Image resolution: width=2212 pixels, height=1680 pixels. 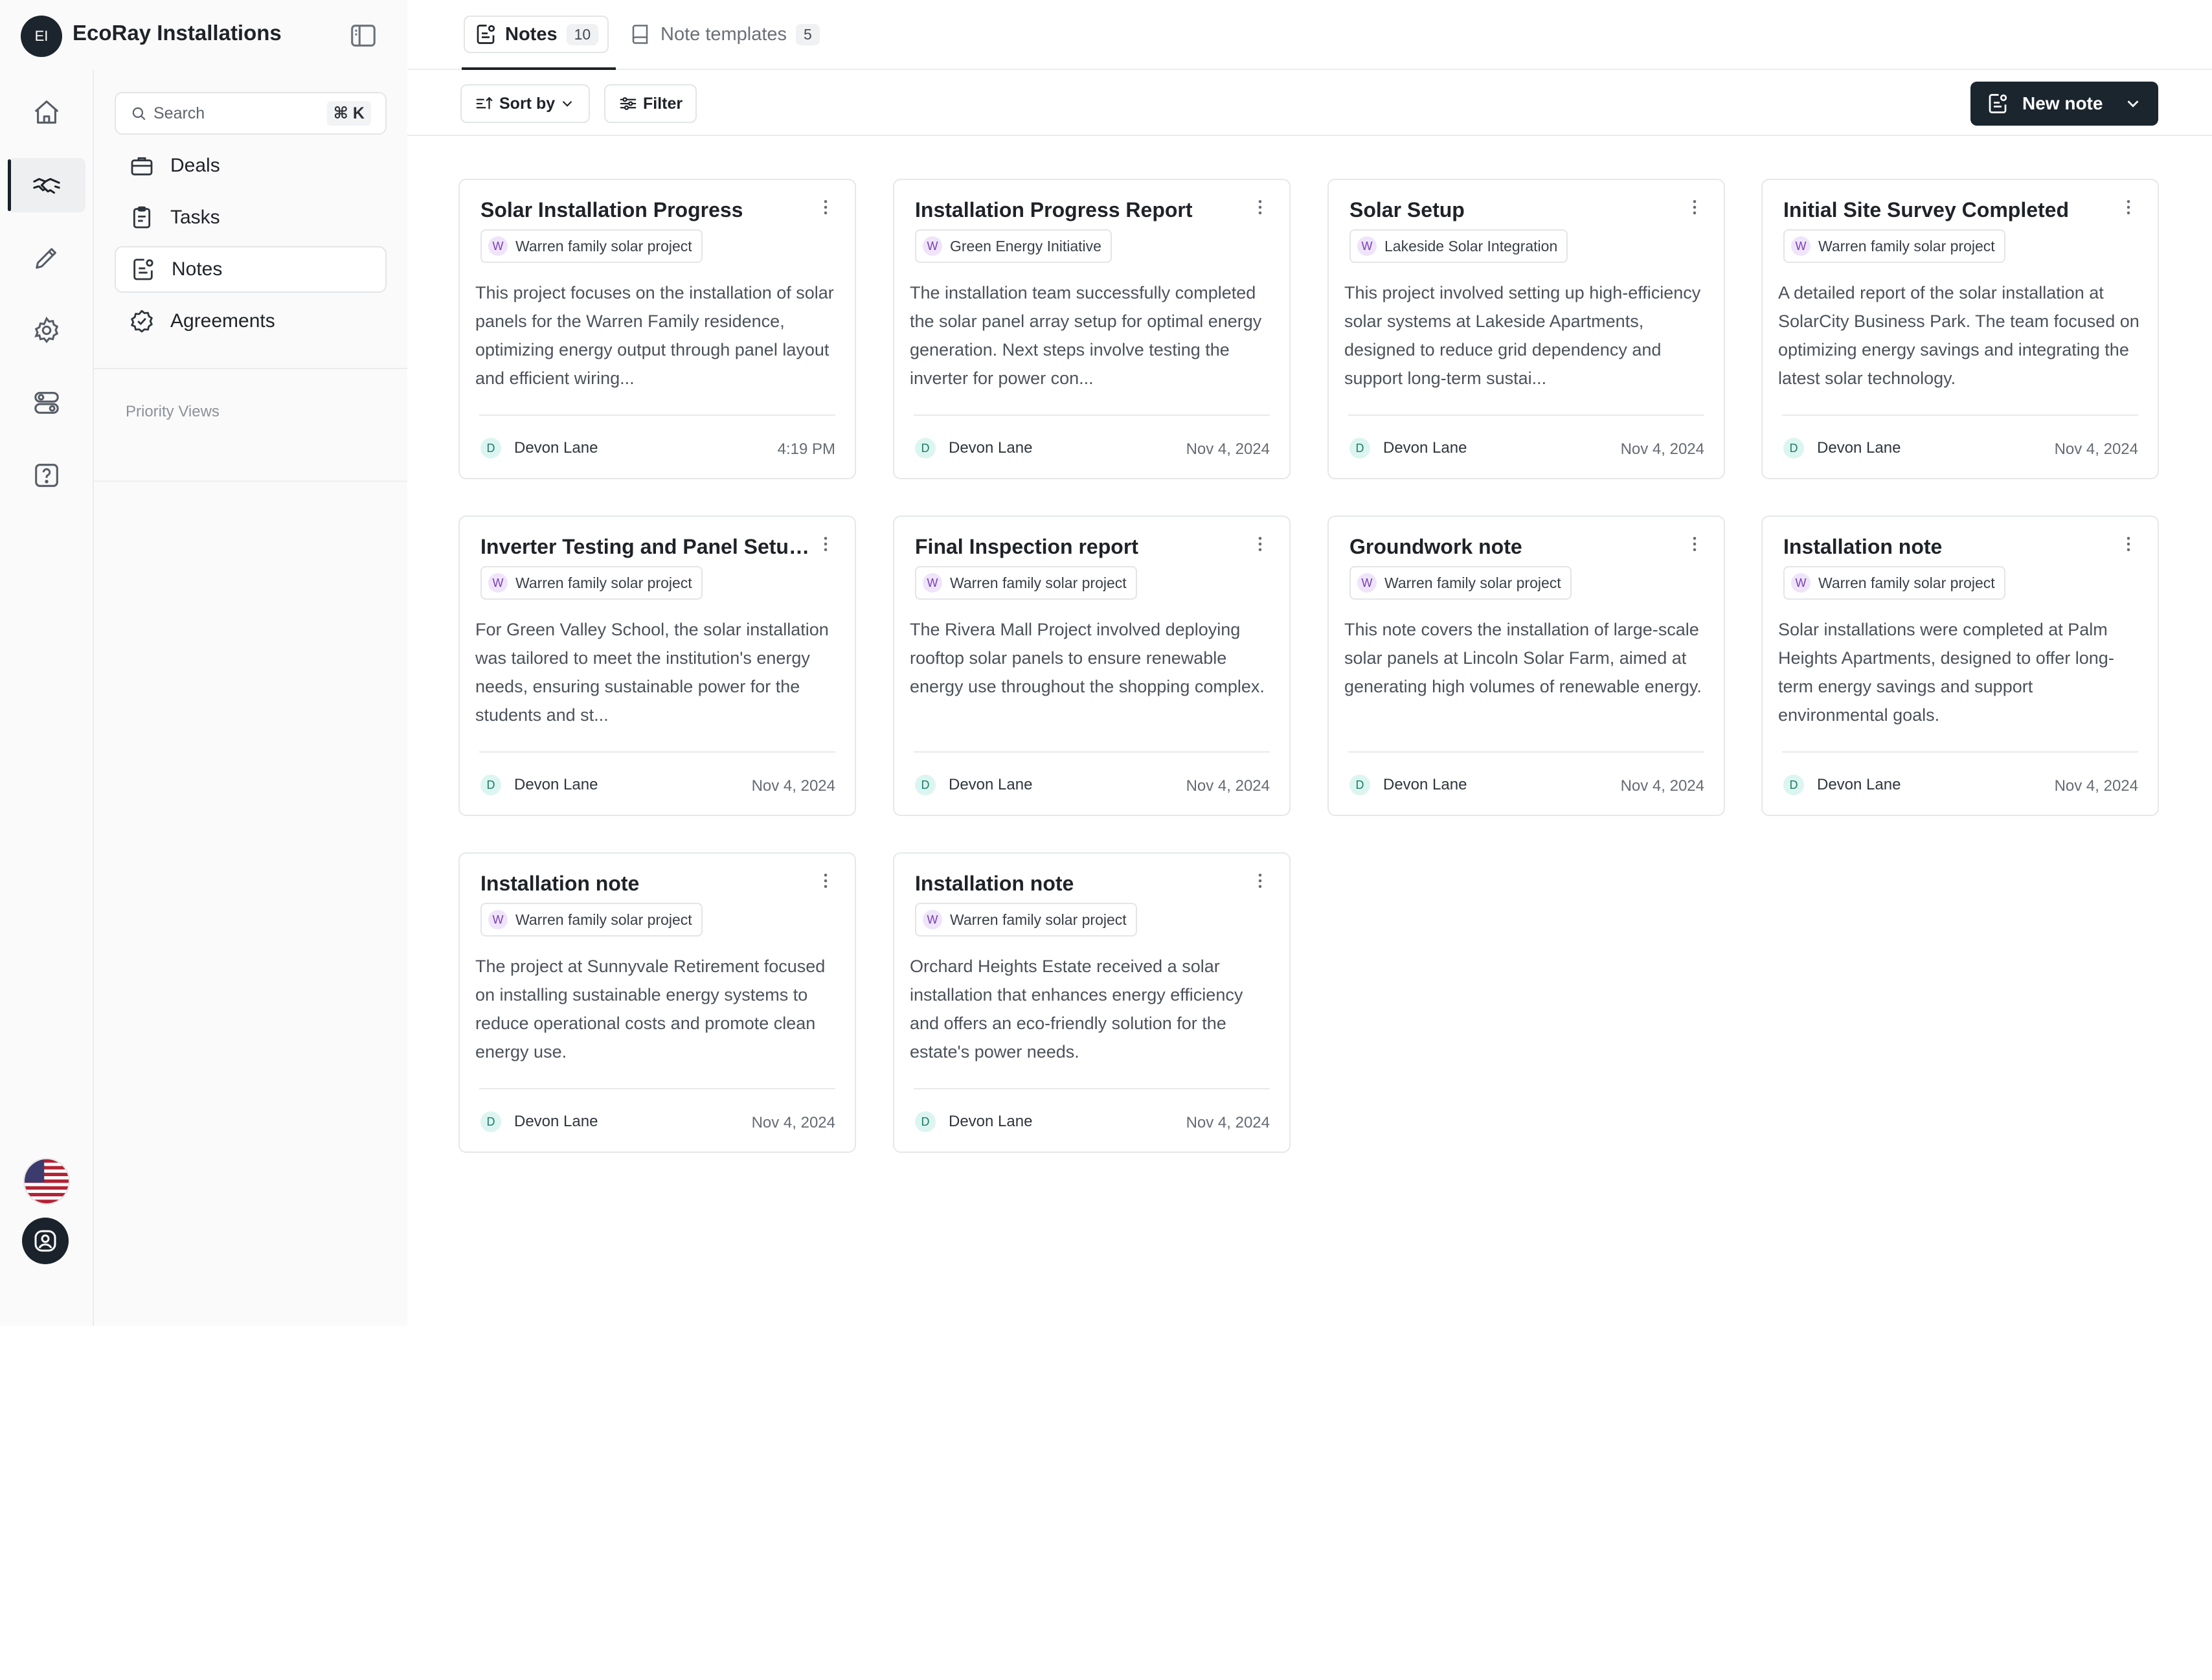 I want to click on sidebar-item-deals: Deals, so click(x=251, y=166).